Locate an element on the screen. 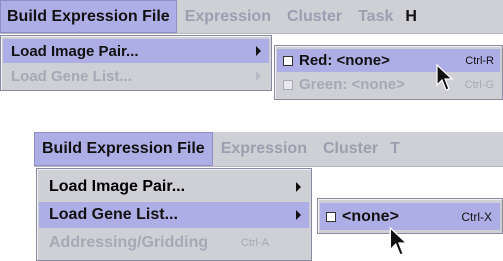 The image size is (503, 261). shortcut-label: Ctrl-G is located at coordinates (479, 84).